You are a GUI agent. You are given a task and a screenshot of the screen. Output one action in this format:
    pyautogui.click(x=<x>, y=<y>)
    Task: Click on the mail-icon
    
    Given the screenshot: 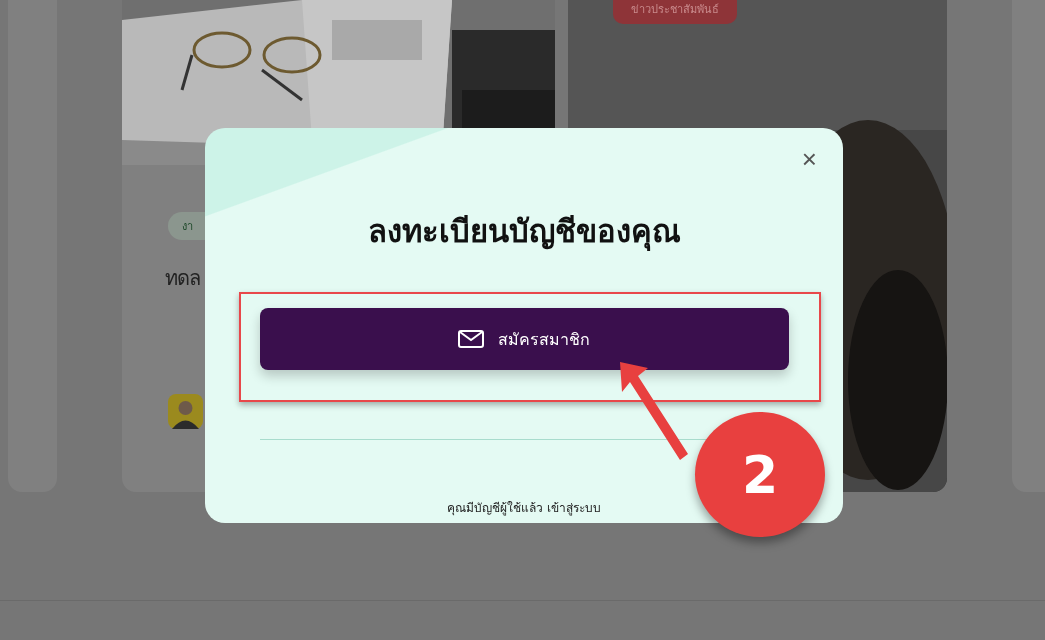 What is the action you would take?
    pyautogui.click(x=471, y=339)
    